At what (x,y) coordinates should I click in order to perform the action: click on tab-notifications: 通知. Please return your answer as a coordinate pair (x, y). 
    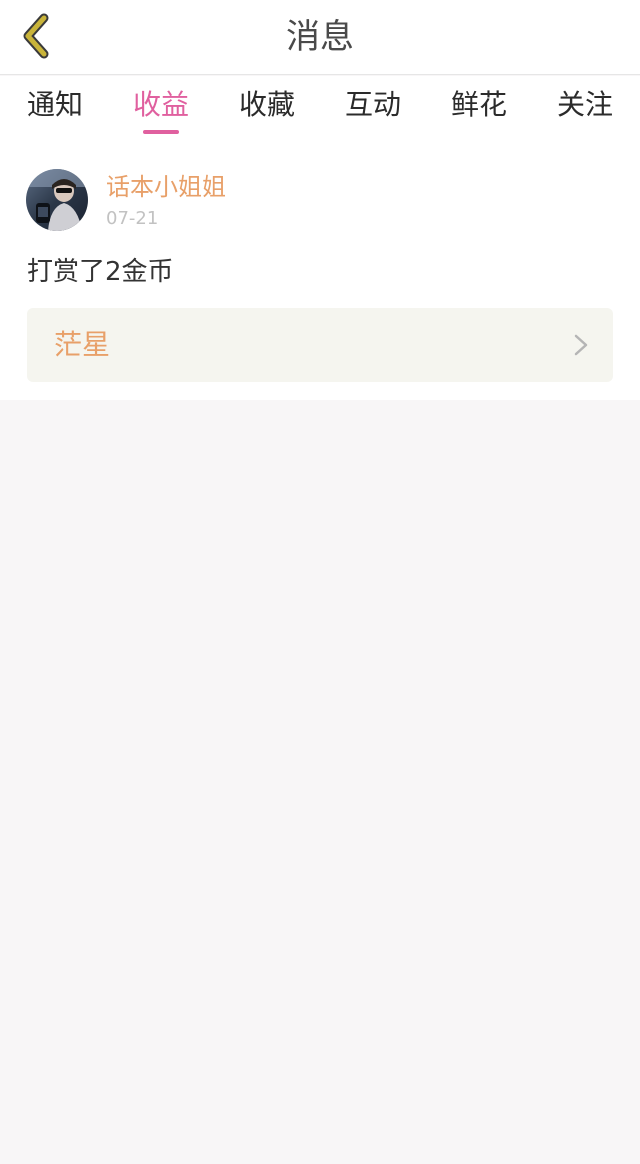
    Looking at the image, I should click on (55, 107).